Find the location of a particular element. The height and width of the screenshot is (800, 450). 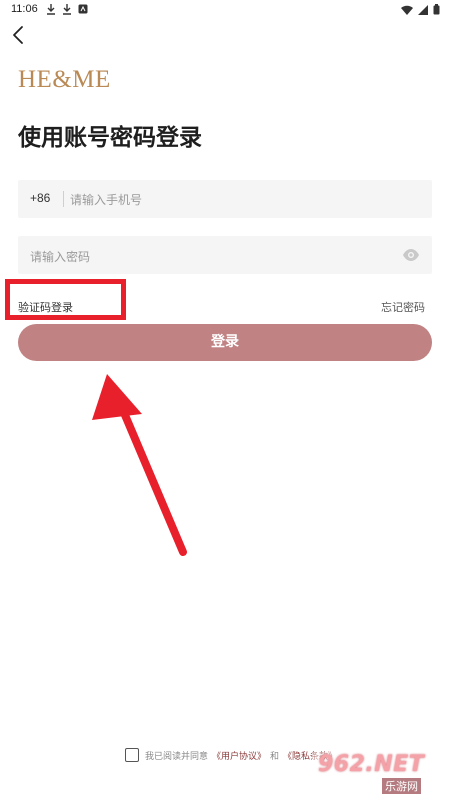

password-input: 请输入密码 is located at coordinates (225, 255).